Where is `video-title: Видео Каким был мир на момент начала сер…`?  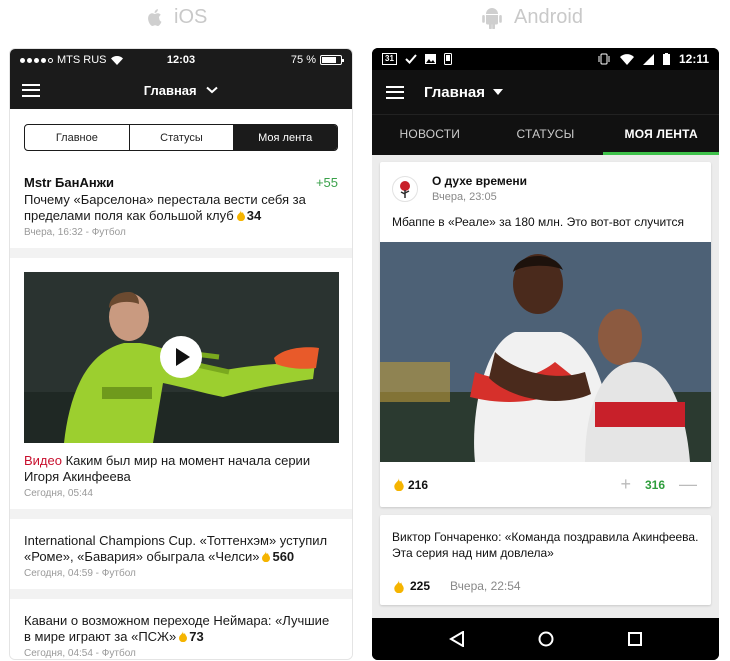 video-title: Видео Каким был мир на момент начала сер… is located at coordinates (181, 469).